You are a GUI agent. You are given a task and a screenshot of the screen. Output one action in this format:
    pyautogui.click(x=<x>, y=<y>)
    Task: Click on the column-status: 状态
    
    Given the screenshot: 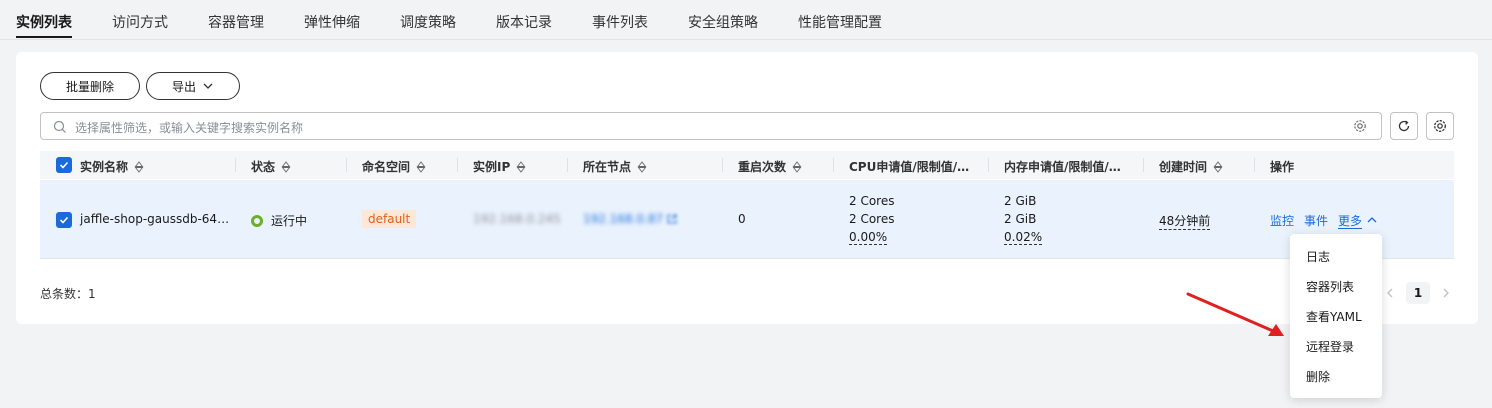 What is the action you would take?
    pyautogui.click(x=271, y=166)
    